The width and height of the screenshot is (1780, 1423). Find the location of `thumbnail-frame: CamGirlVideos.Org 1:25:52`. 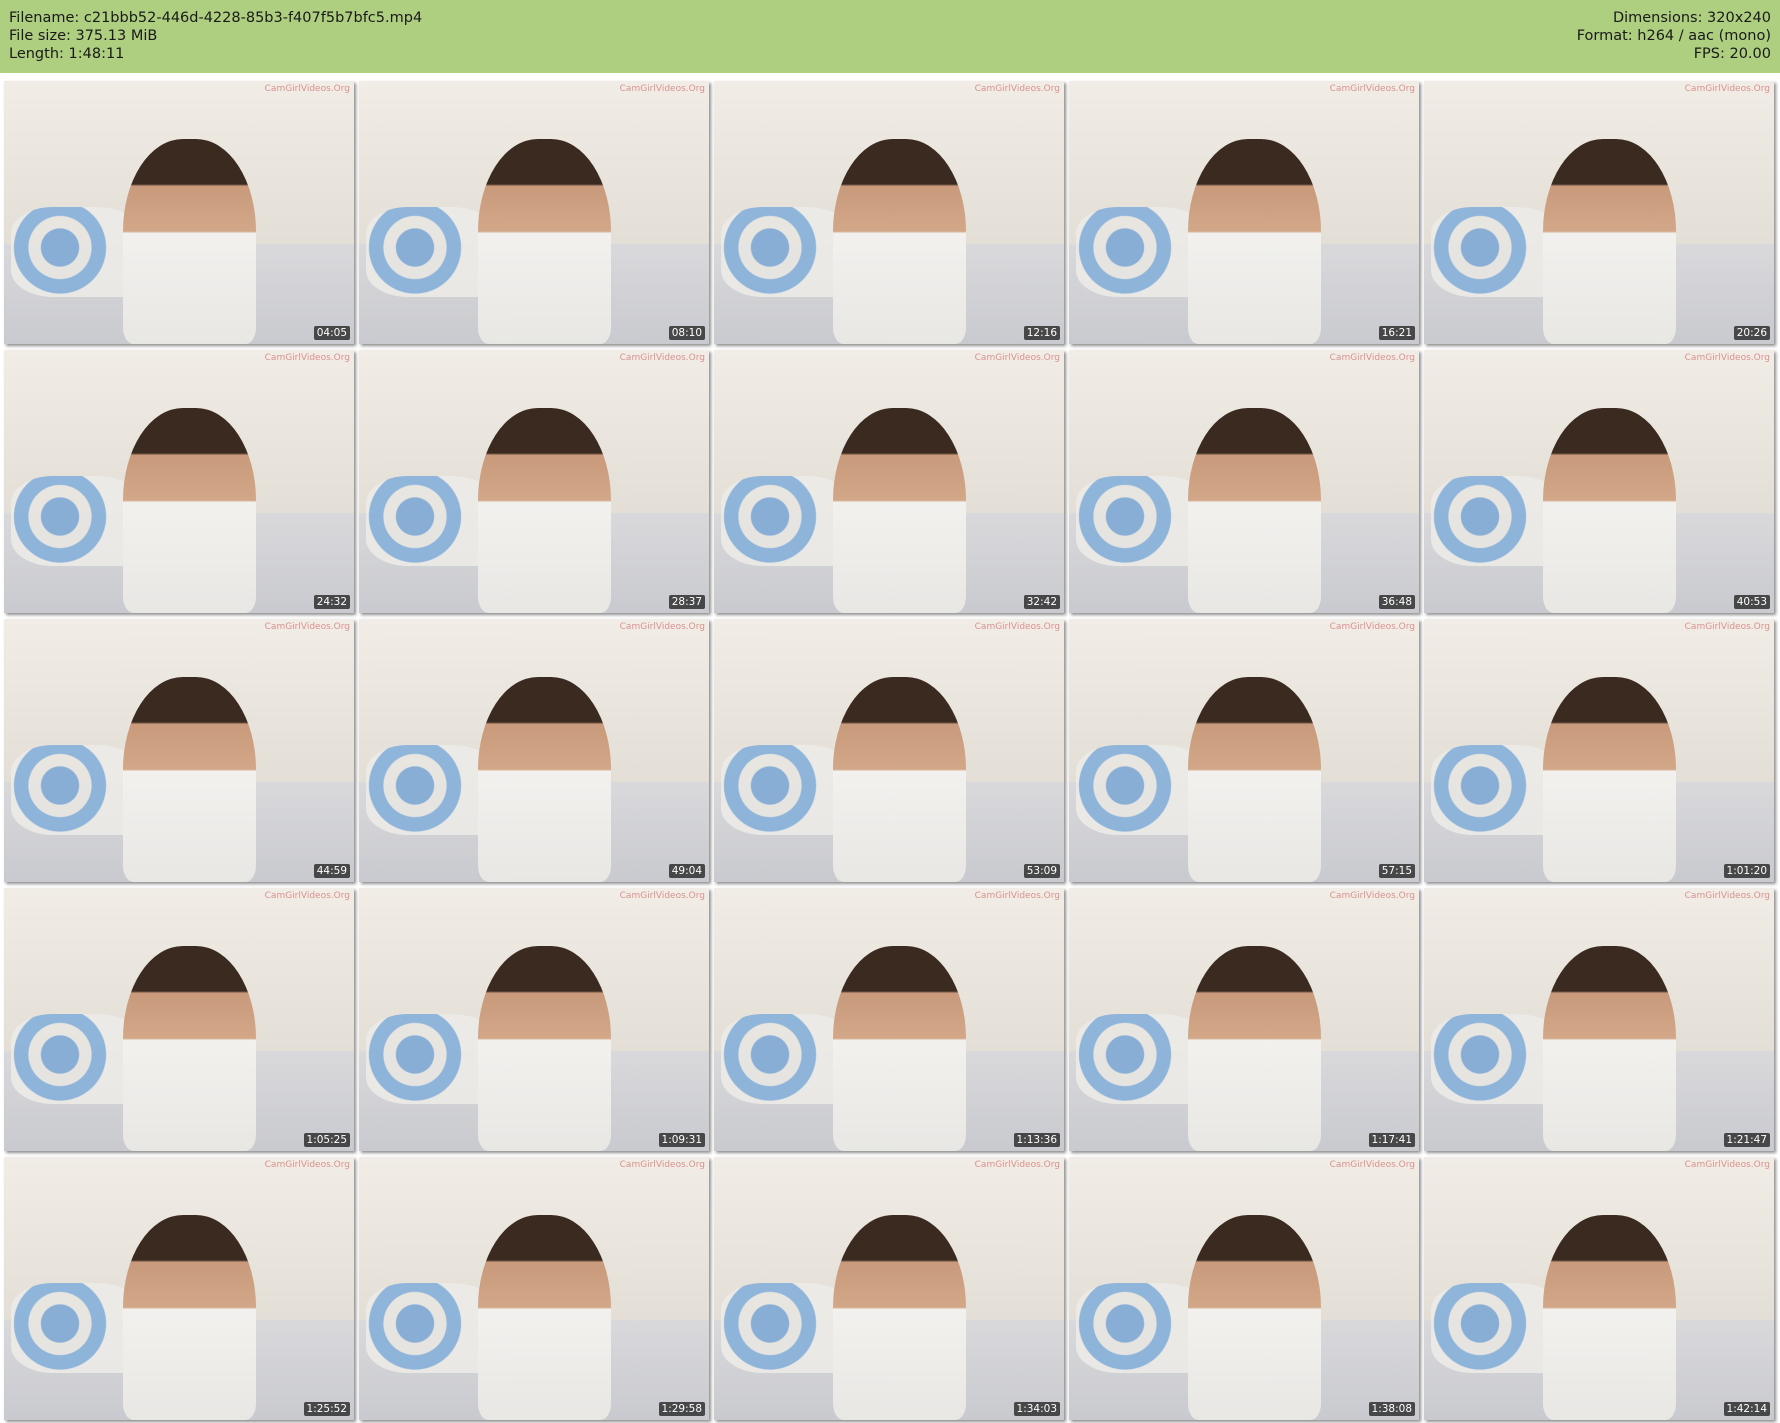

thumbnail-frame: CamGirlVideos.Org 1:25:52 is located at coordinates (179, 1288).